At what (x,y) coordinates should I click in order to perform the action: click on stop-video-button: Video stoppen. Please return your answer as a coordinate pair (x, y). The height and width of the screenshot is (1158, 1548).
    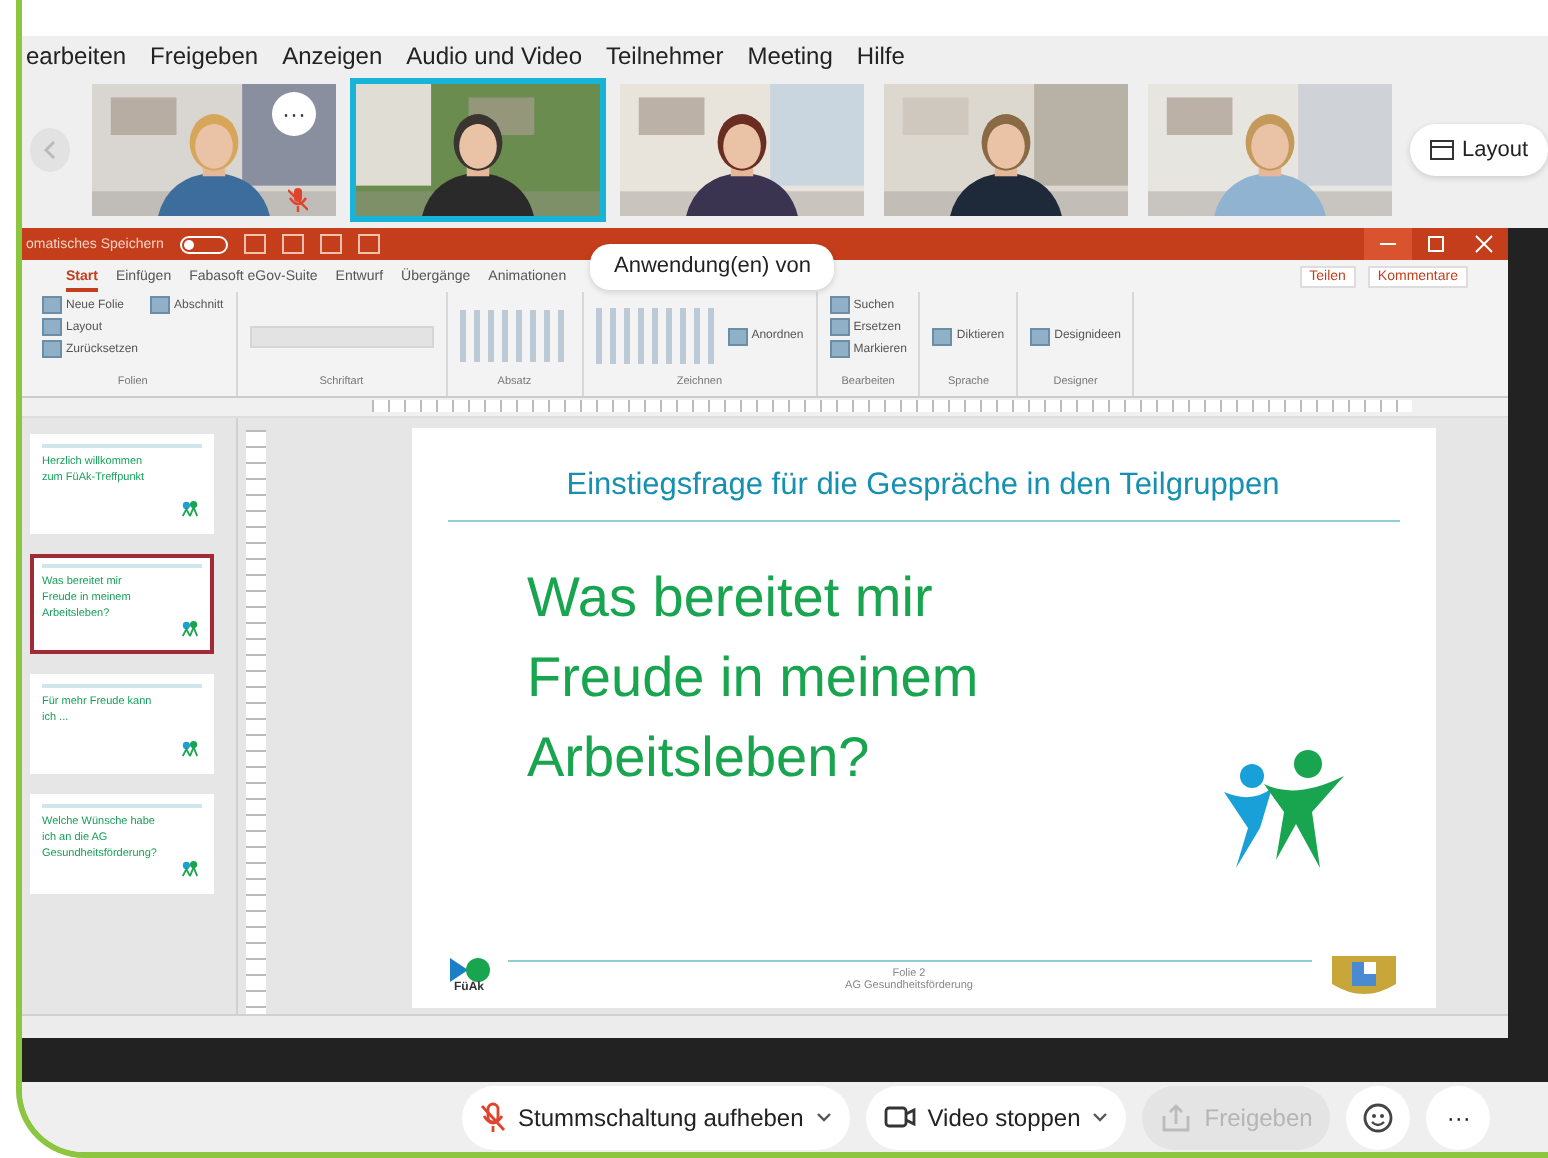
    Looking at the image, I should click on (996, 1117).